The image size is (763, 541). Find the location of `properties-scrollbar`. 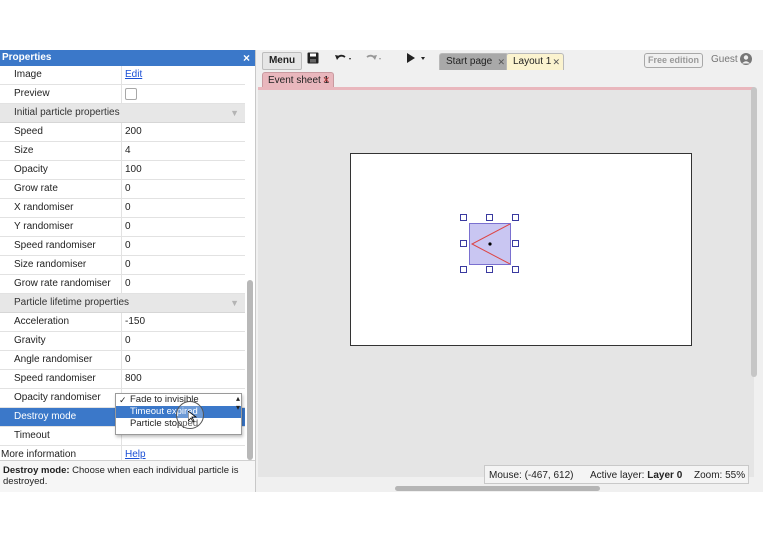

properties-scrollbar is located at coordinates (250, 370).